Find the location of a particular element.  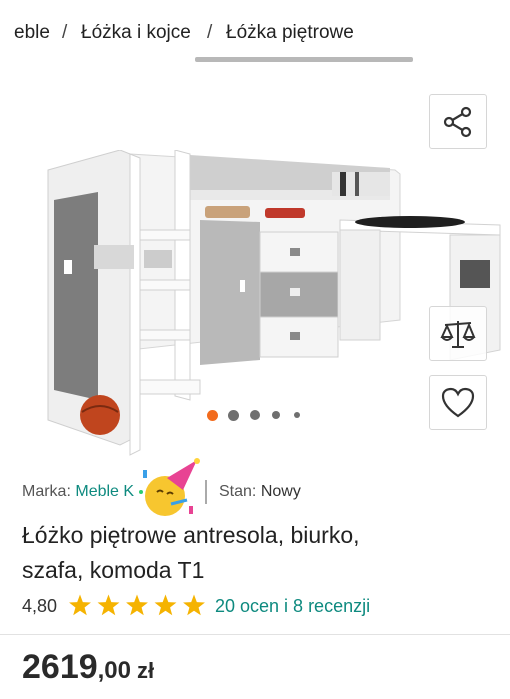

share-icon is located at coordinates (457, 121).